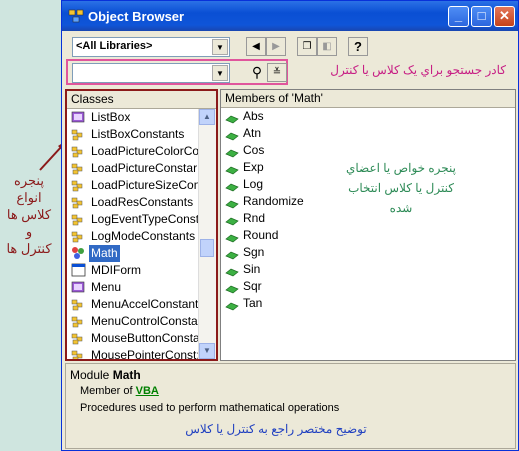 The image size is (519, 451). Describe the element at coordinates (147, 391) in the screenshot. I see `vba-link: VBA` at that location.